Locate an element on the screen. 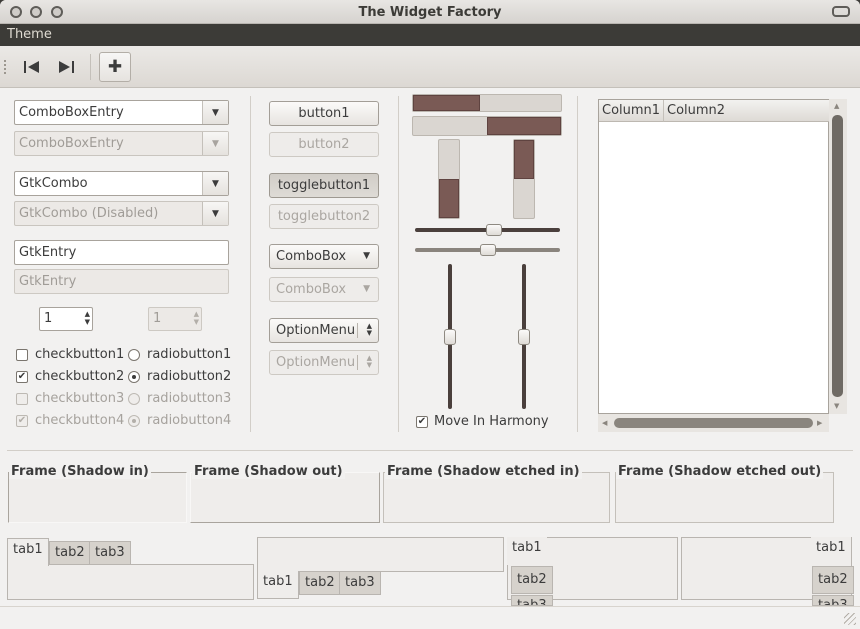 The width and height of the screenshot is (860, 629). notebook-bottom-tab3: tab3 is located at coordinates (360, 583).